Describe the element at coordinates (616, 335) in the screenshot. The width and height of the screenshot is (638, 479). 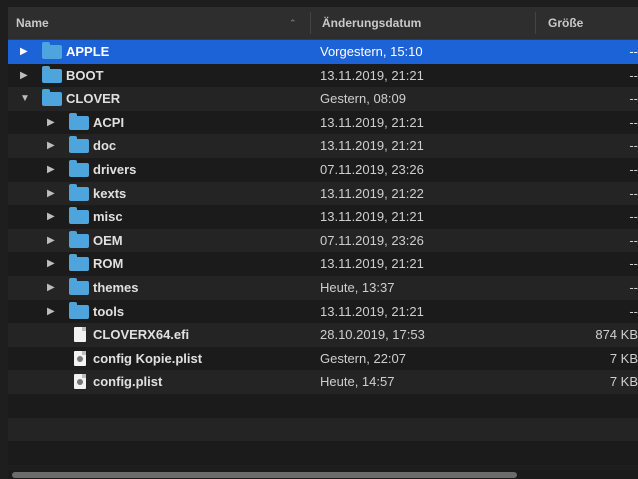
I see `file-size: 874 KB` at that location.